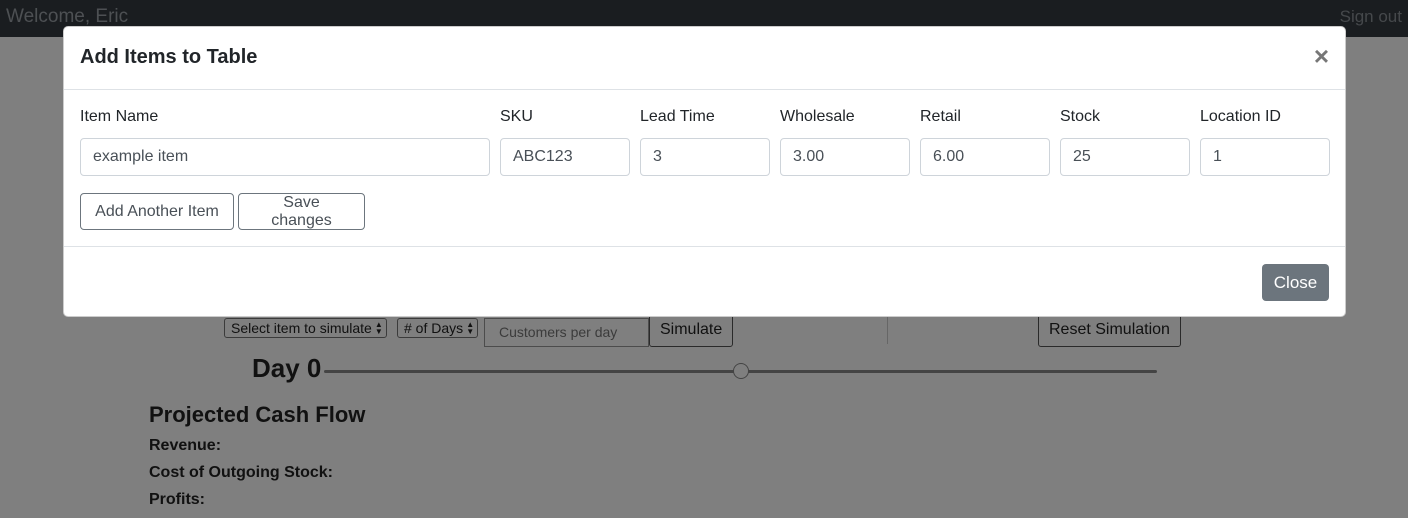 This screenshot has width=1408, height=518. I want to click on location-id-input, so click(1265, 157).